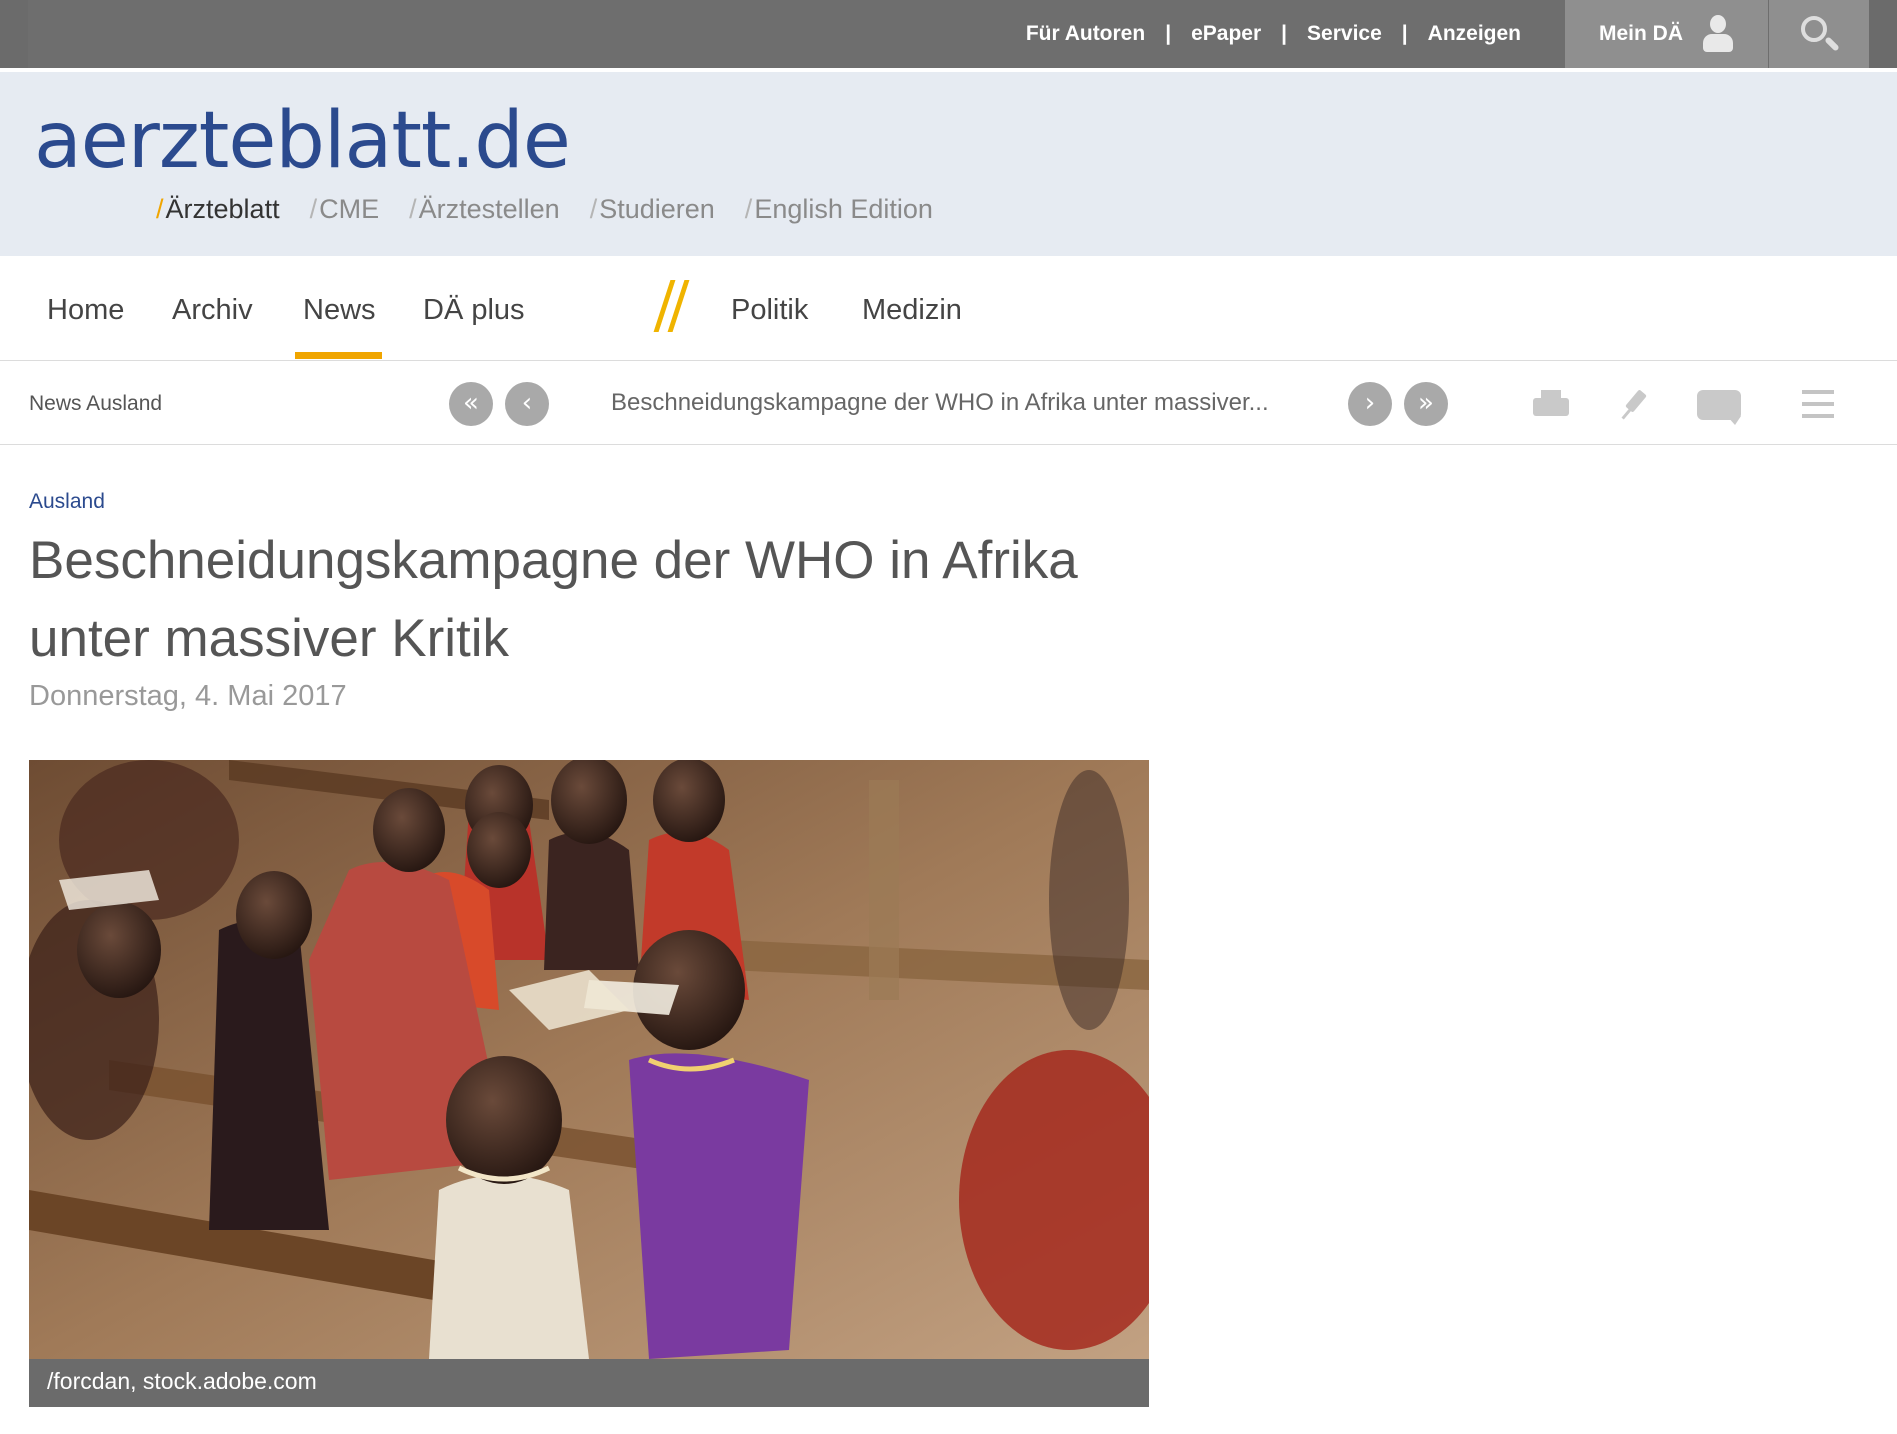 The height and width of the screenshot is (1434, 1897). Describe the element at coordinates (1819, 34) in the screenshot. I see `search-button` at that location.